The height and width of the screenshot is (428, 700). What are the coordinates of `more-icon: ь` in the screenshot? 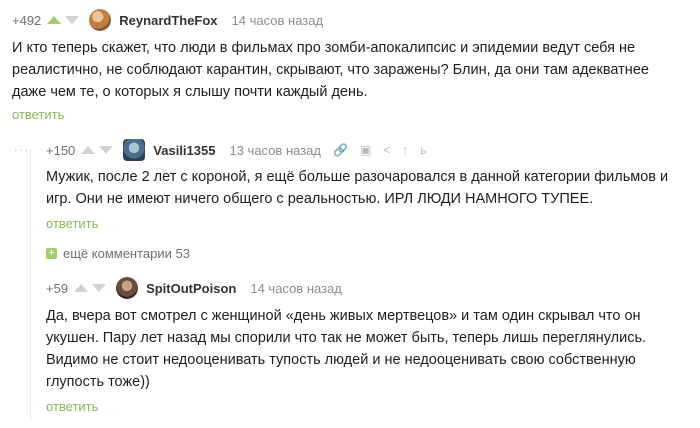 It's located at (423, 150).